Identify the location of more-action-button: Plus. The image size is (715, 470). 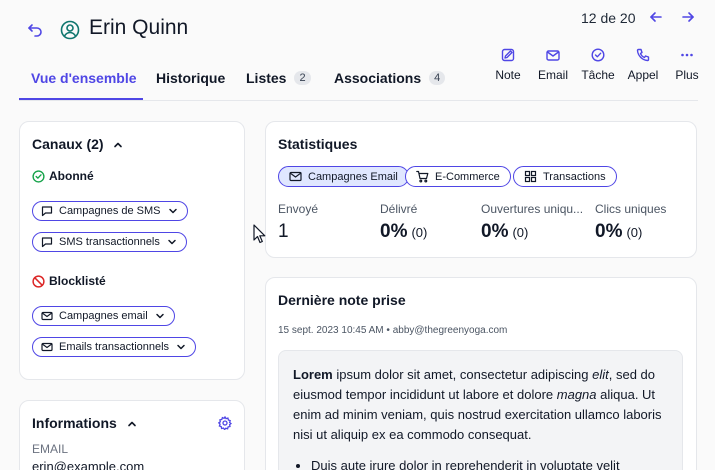
(687, 65).